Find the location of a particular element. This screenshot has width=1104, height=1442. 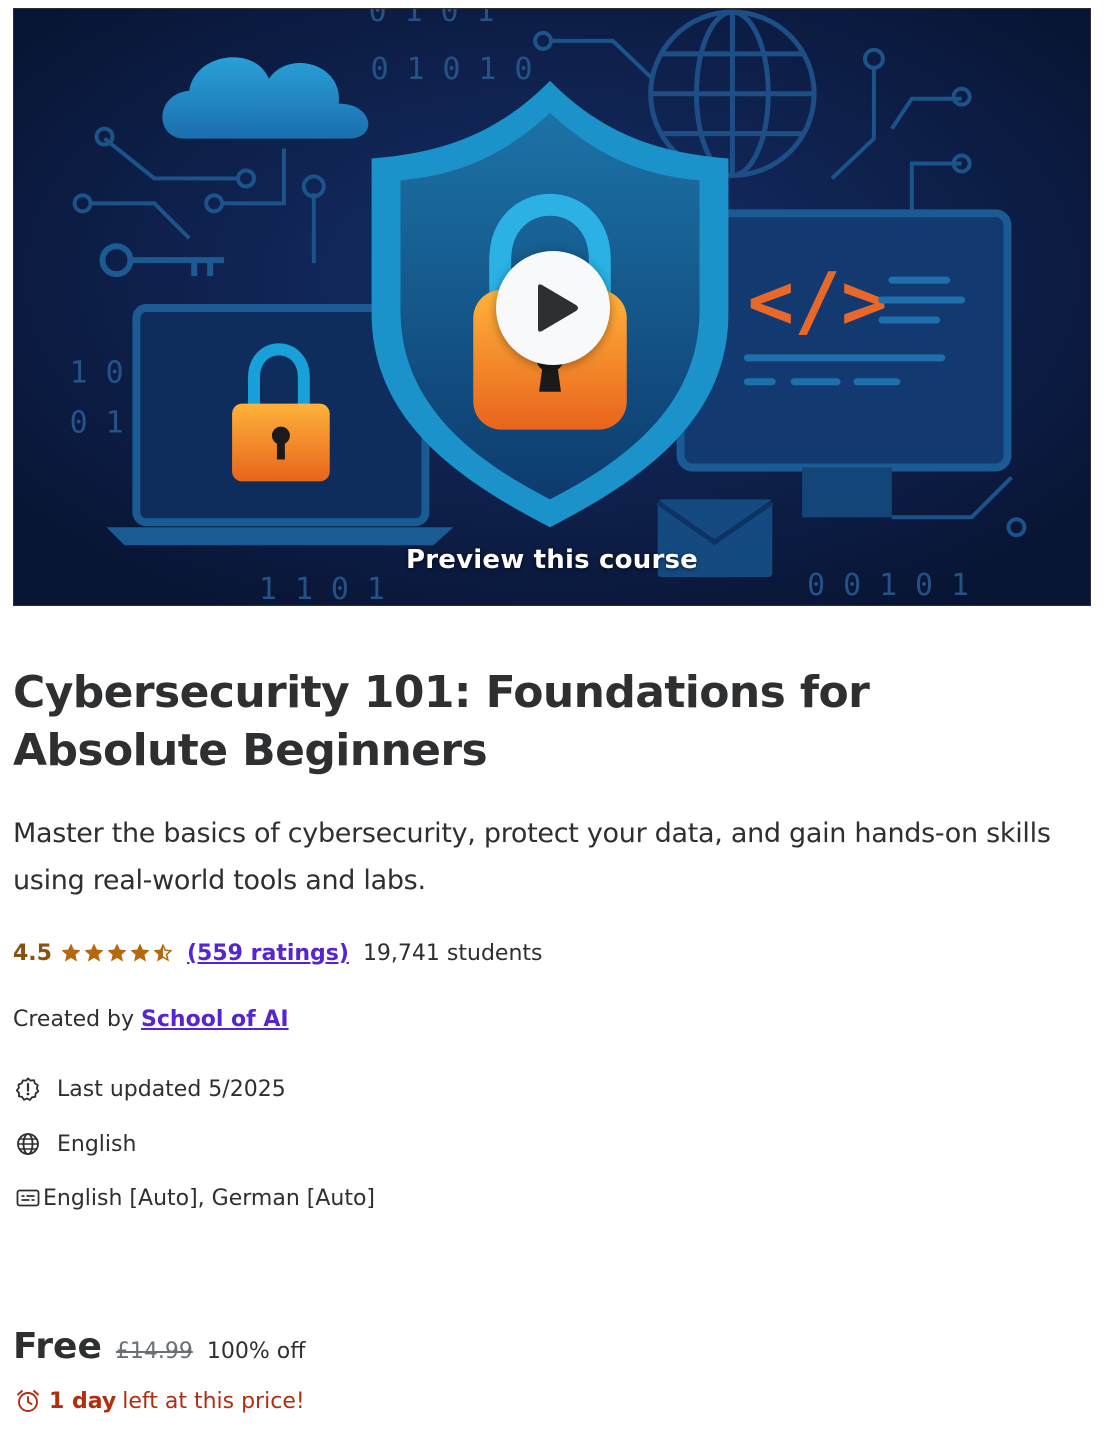

instructor-link: School of AI is located at coordinates (215, 1019).